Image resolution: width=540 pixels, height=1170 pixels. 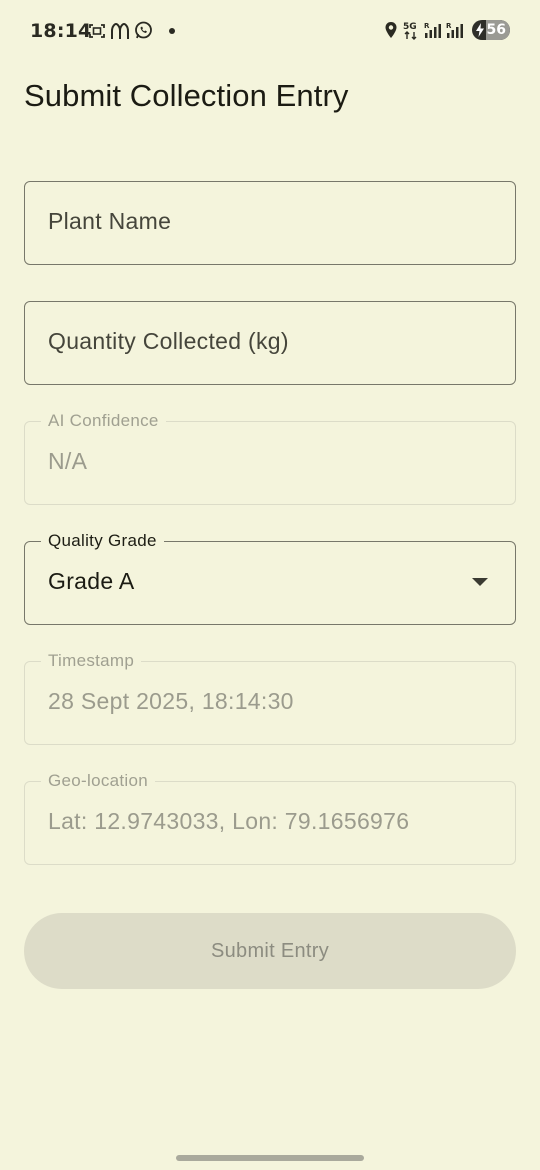 I want to click on status-bar: 18:14 5G R R 56, so click(x=270, y=31).